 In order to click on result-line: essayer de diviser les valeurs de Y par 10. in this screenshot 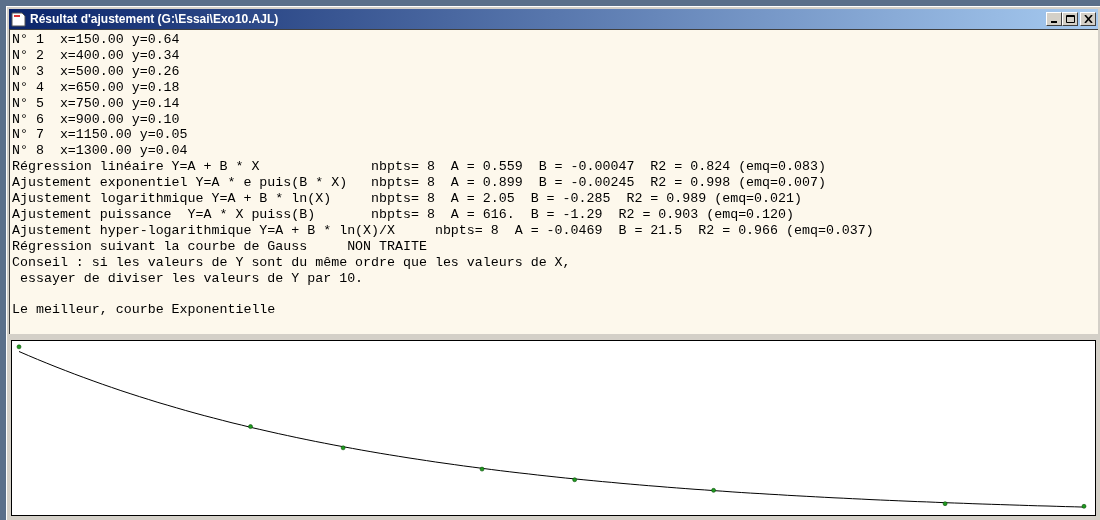, I will do `click(191, 278)`.